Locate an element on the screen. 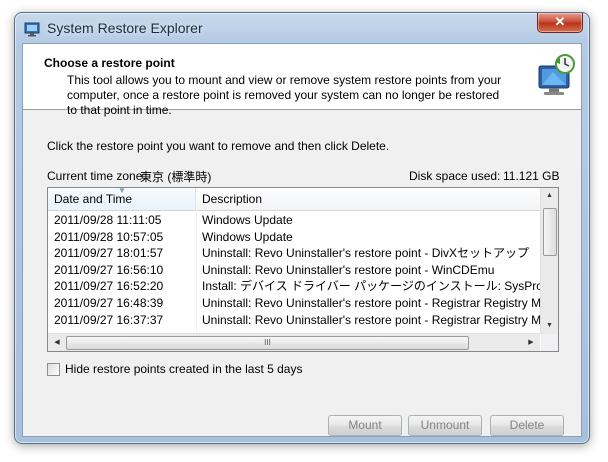 The width and height of the screenshot is (608, 462). scroll-down-icon: ▼ is located at coordinates (549, 326).